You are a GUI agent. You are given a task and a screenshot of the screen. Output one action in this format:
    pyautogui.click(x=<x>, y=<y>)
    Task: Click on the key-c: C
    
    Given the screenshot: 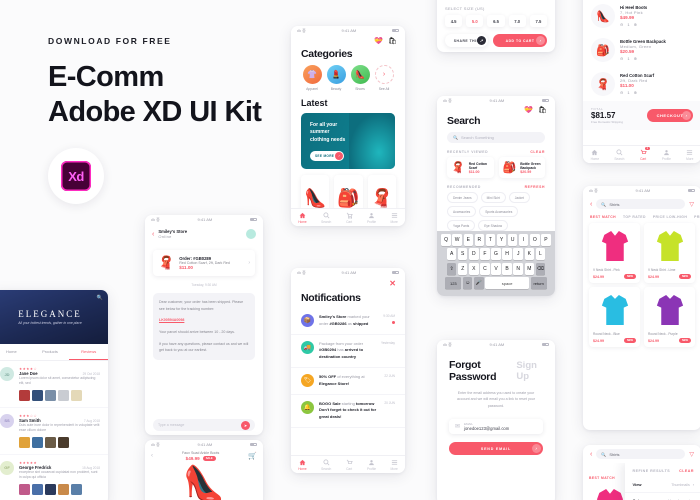 What is the action you would take?
    pyautogui.click(x=485, y=268)
    